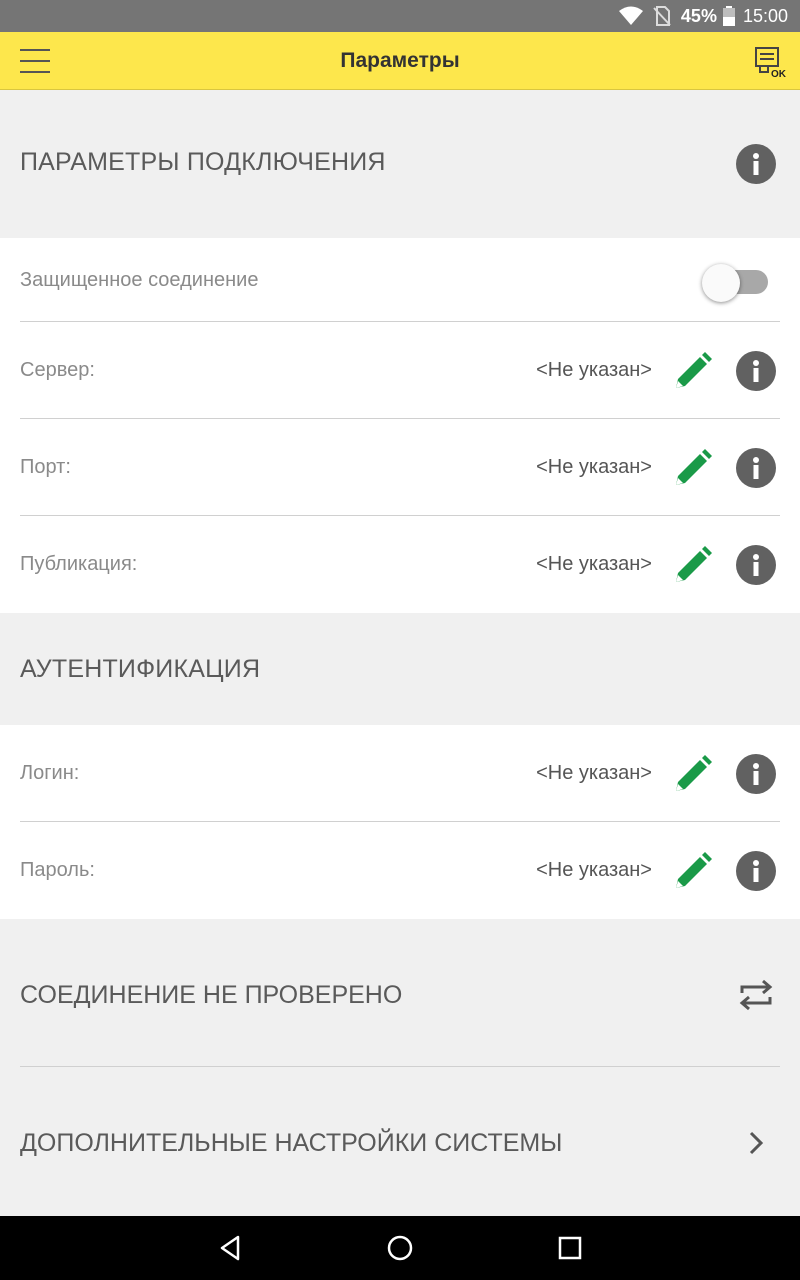 The image size is (800, 1280). I want to click on server-row: Сервер: <Не указан>, so click(400, 370).